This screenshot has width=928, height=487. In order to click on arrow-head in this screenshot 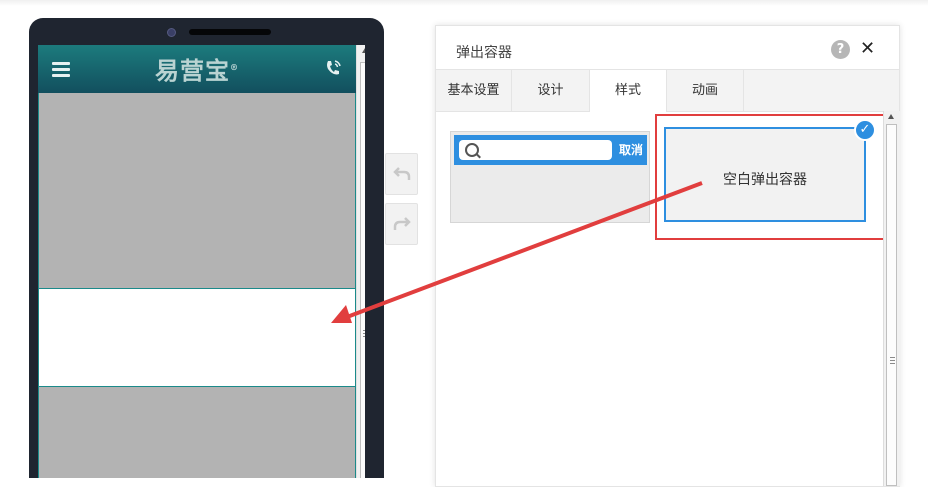, I will do `click(341, 314)`.